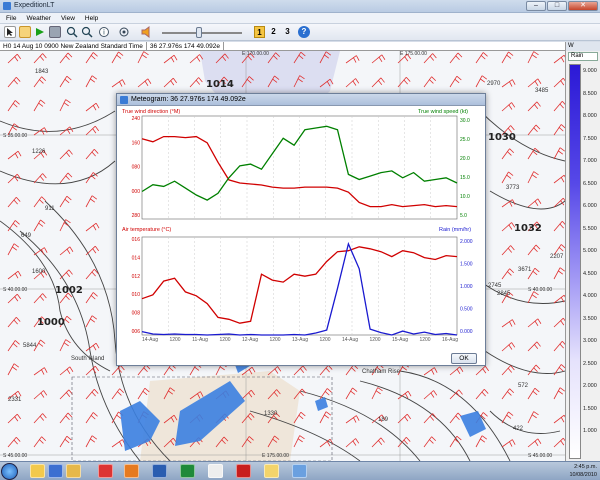 The height and width of the screenshot is (480, 600). What do you see at coordinates (68, 18) in the screenshot?
I see `menu-view: View` at bounding box center [68, 18].